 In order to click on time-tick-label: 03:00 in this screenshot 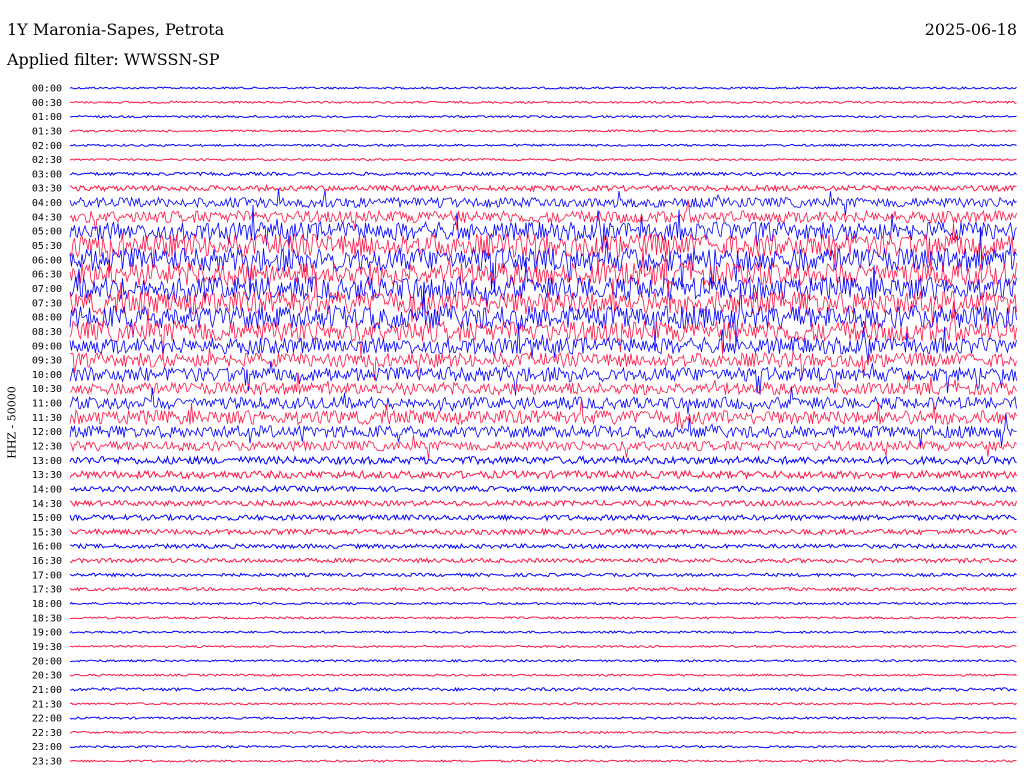, I will do `click(47, 174)`.